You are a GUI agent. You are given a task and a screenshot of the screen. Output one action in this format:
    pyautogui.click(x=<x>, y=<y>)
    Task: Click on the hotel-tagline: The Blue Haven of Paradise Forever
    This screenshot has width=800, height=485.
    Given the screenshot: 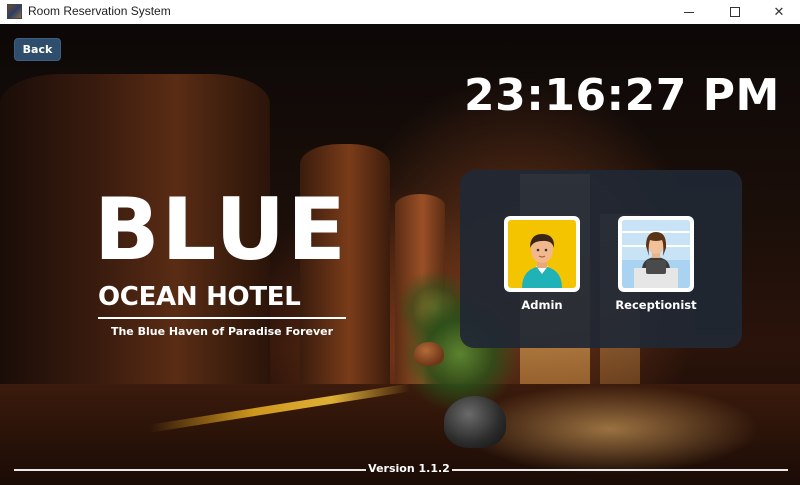 What is the action you would take?
    pyautogui.click(x=222, y=331)
    